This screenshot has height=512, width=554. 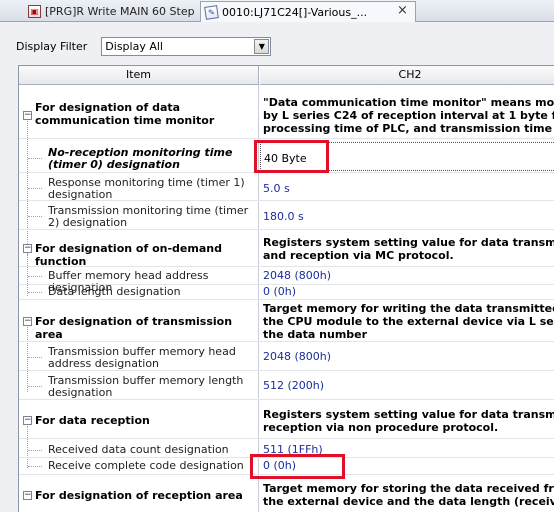 What do you see at coordinates (407, 75) in the screenshot?
I see `column-header-ch2: CH2` at bounding box center [407, 75].